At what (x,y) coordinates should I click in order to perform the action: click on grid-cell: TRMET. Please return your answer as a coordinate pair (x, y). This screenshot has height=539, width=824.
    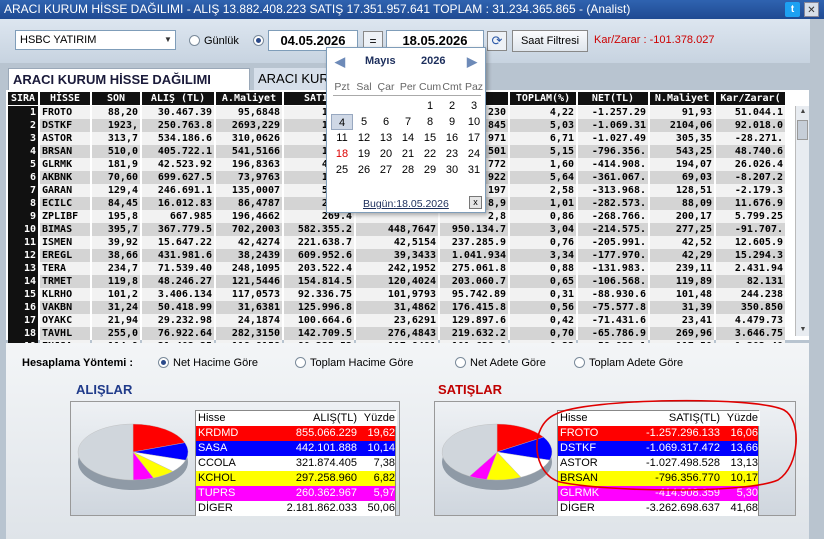
    Looking at the image, I should click on (65, 281).